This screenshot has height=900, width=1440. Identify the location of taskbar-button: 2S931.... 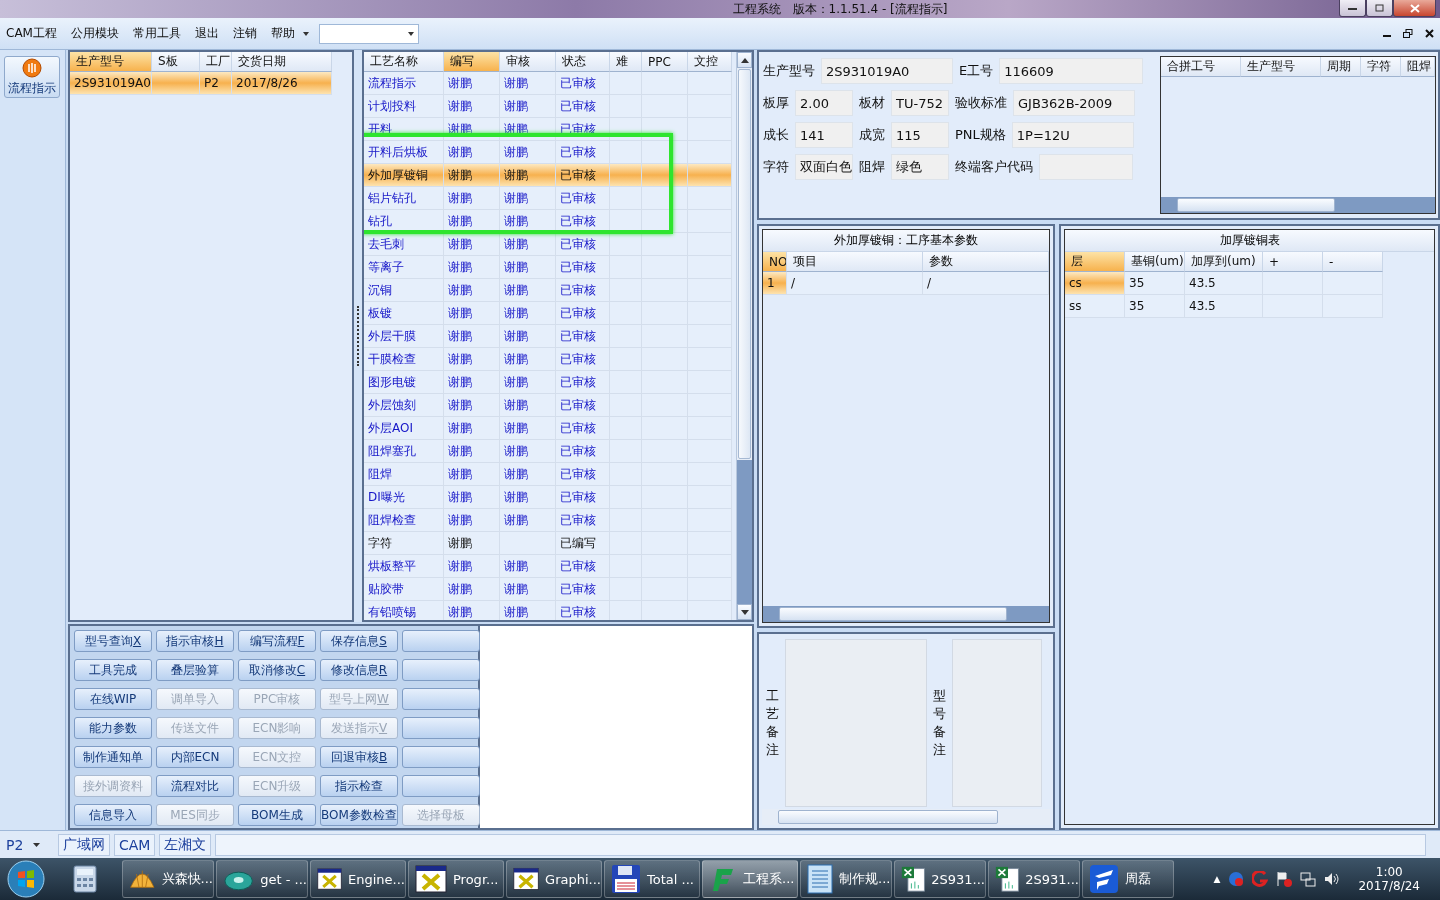
(940, 879).